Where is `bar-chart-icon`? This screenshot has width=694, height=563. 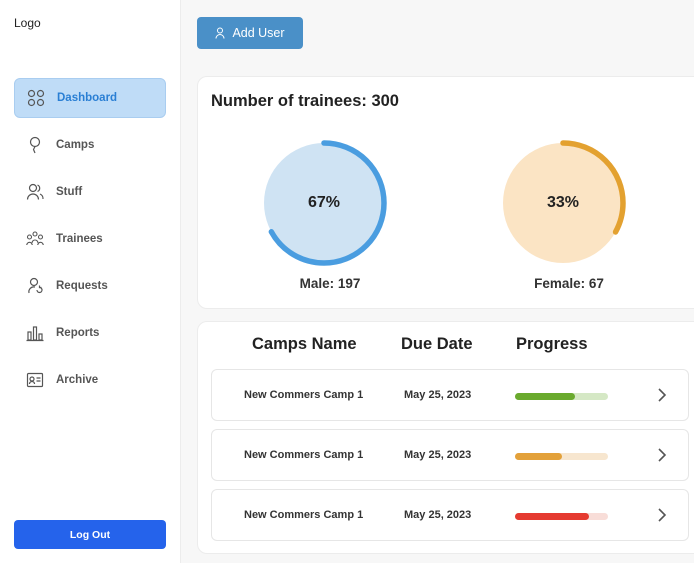
bar-chart-icon is located at coordinates (35, 333).